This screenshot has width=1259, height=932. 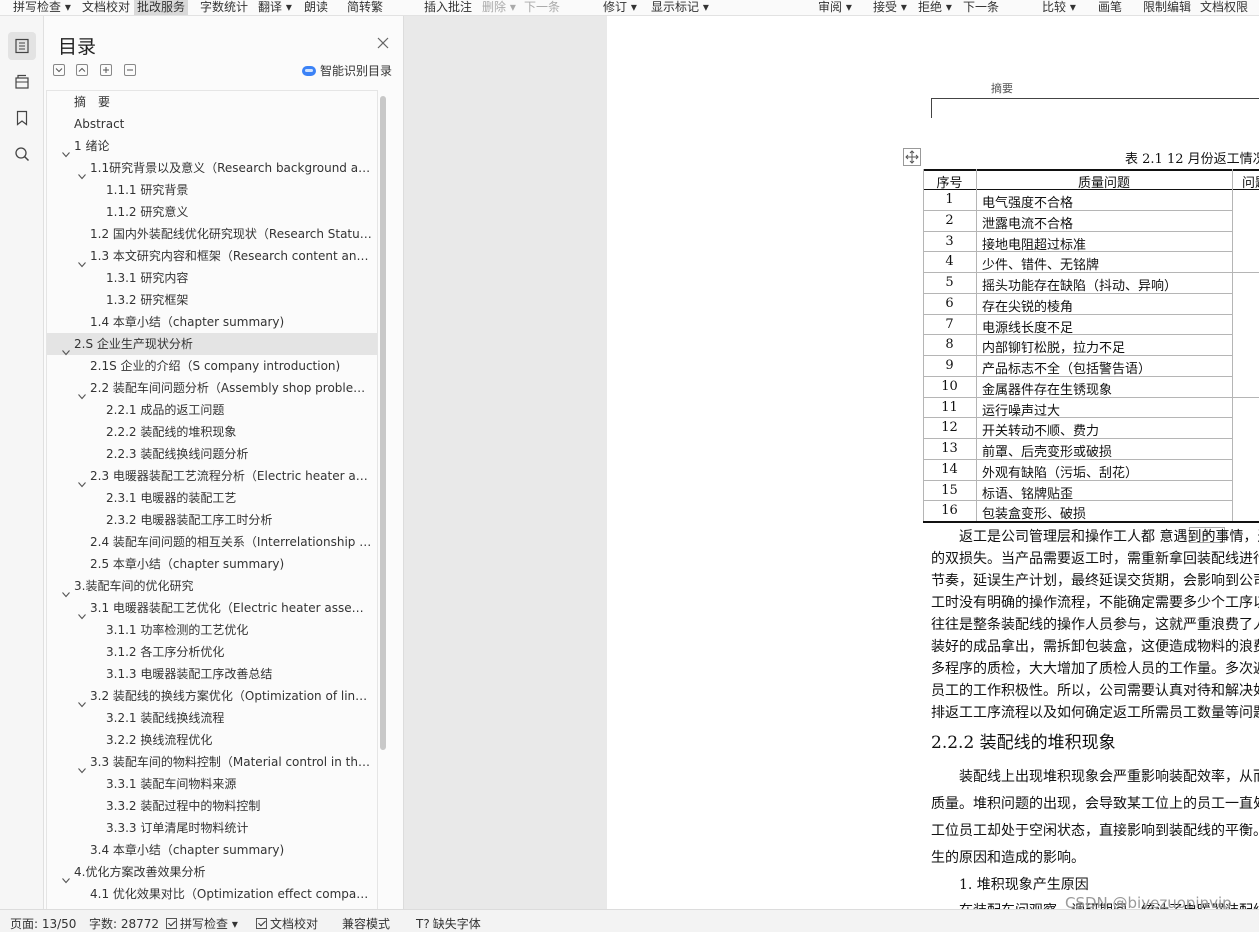 I want to click on toolbar-item-19: 文档权限, so click(x=1224, y=7).